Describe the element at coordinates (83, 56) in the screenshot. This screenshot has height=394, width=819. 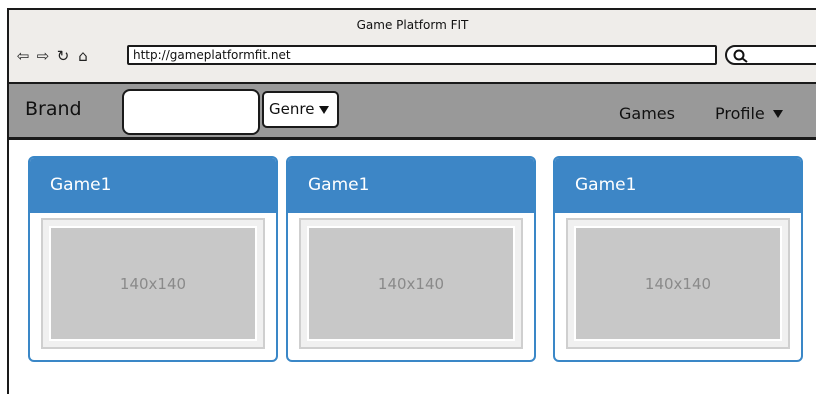
I see `home-icon: ⌂` at that location.